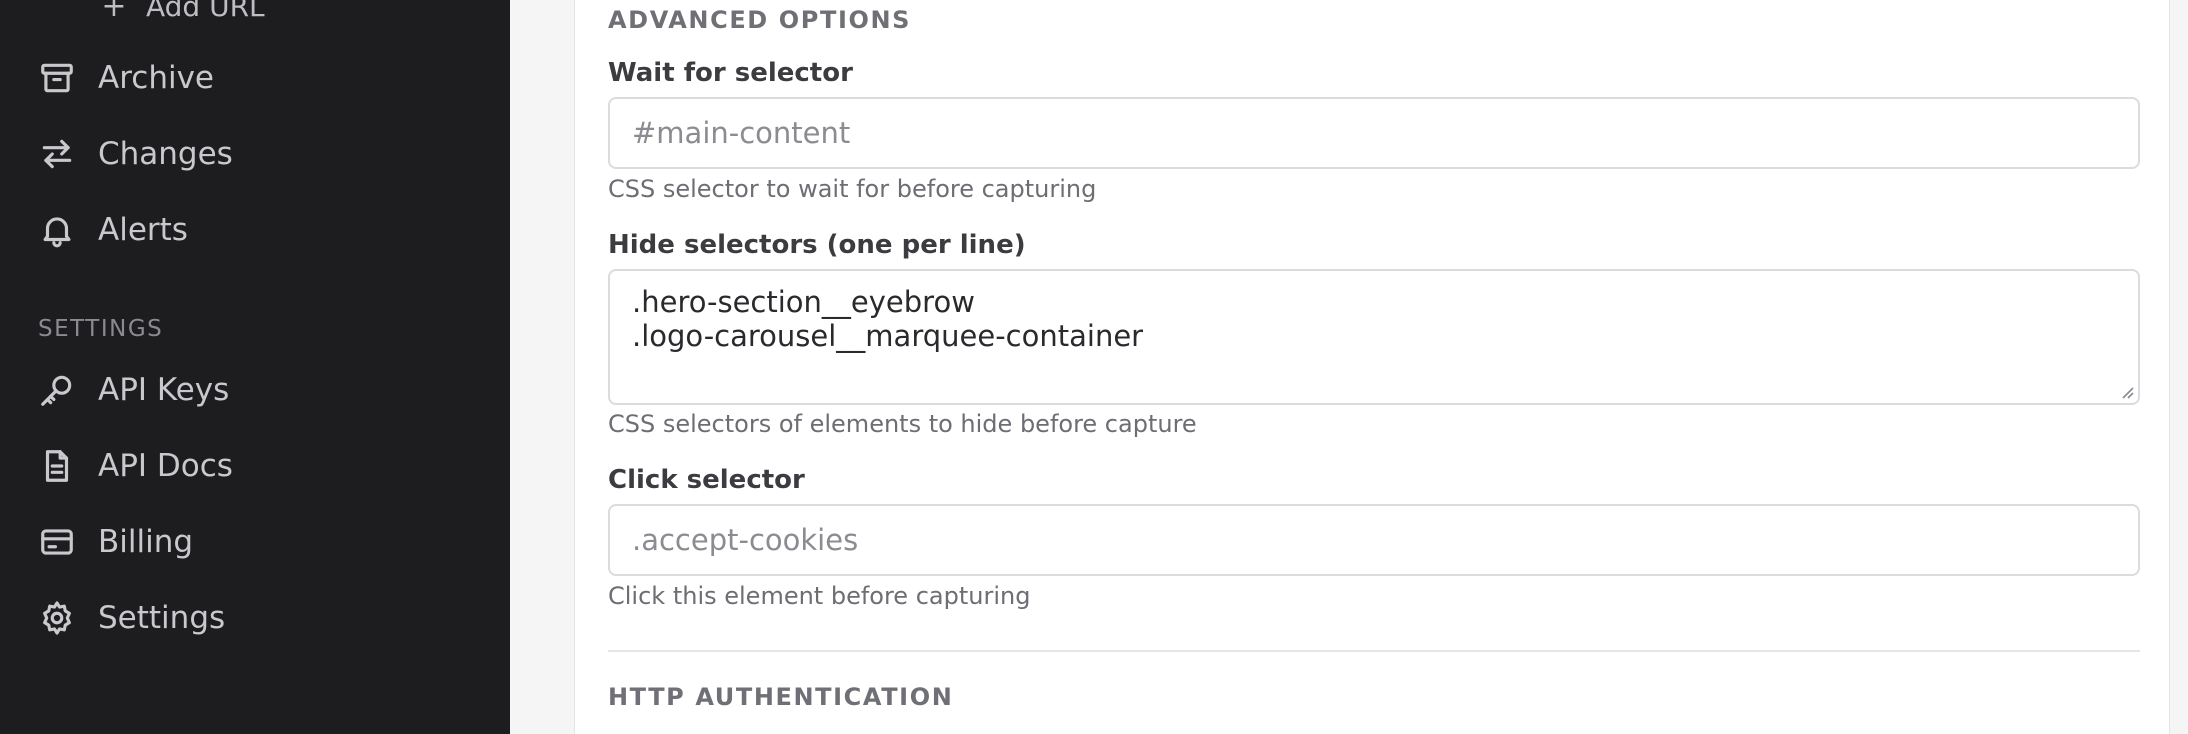 The height and width of the screenshot is (734, 2188). Describe the element at coordinates (1374, 651) in the screenshot. I see `section-divider` at that location.